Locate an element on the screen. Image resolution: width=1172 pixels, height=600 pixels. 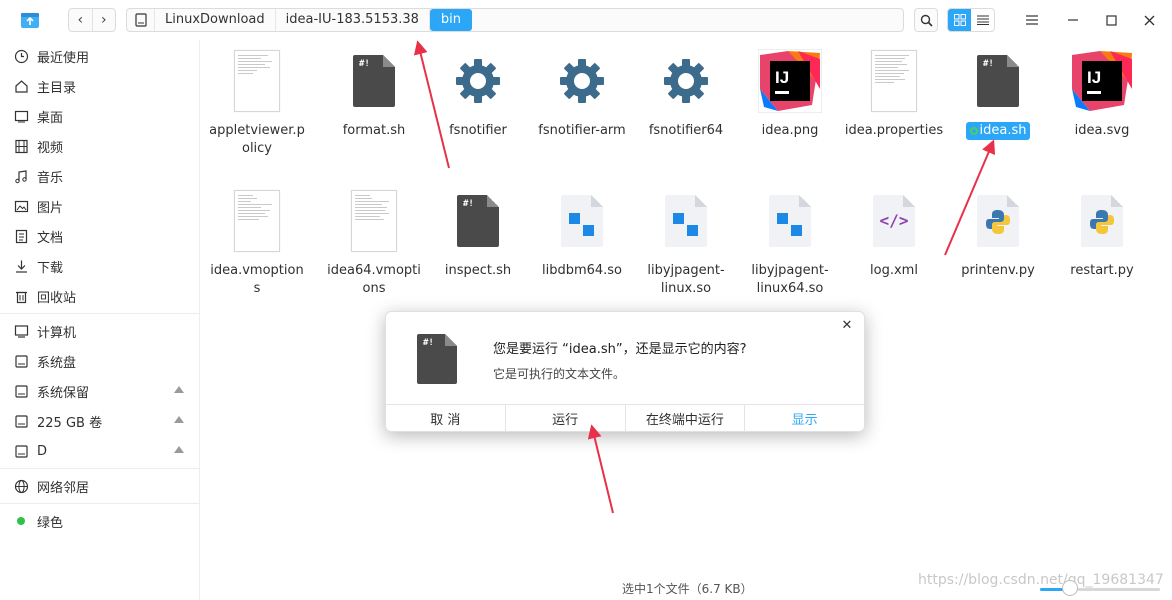
zoom-slider-handle is located at coordinates (1070, 588).